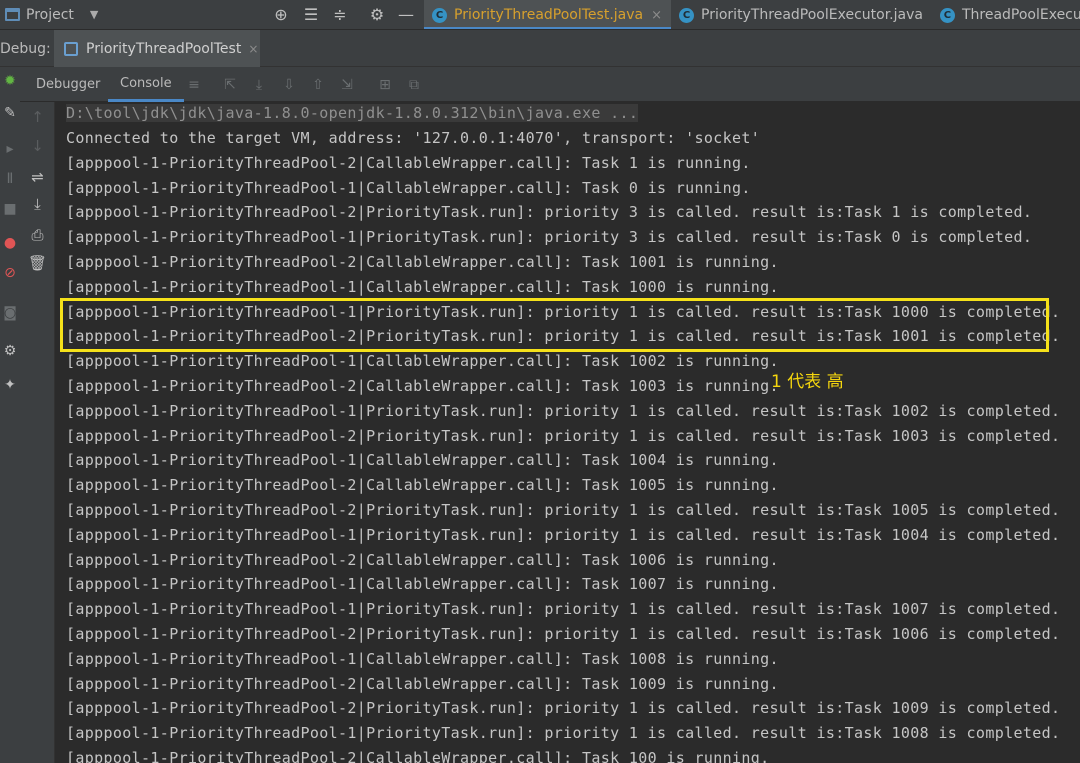 Image resolution: width=1080 pixels, height=763 pixels. Describe the element at coordinates (37, 204) in the screenshot. I see `scroll-to-end-icon: ⤓` at that location.